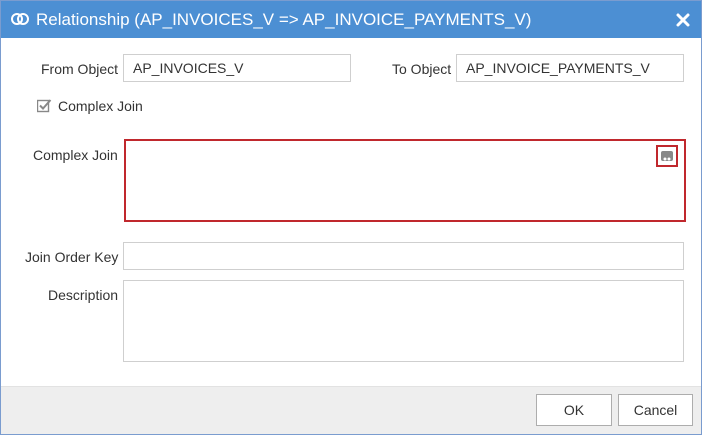 This screenshot has width=702, height=435. I want to click on complex-join-checkbox-label: Complex Join, so click(100, 106).